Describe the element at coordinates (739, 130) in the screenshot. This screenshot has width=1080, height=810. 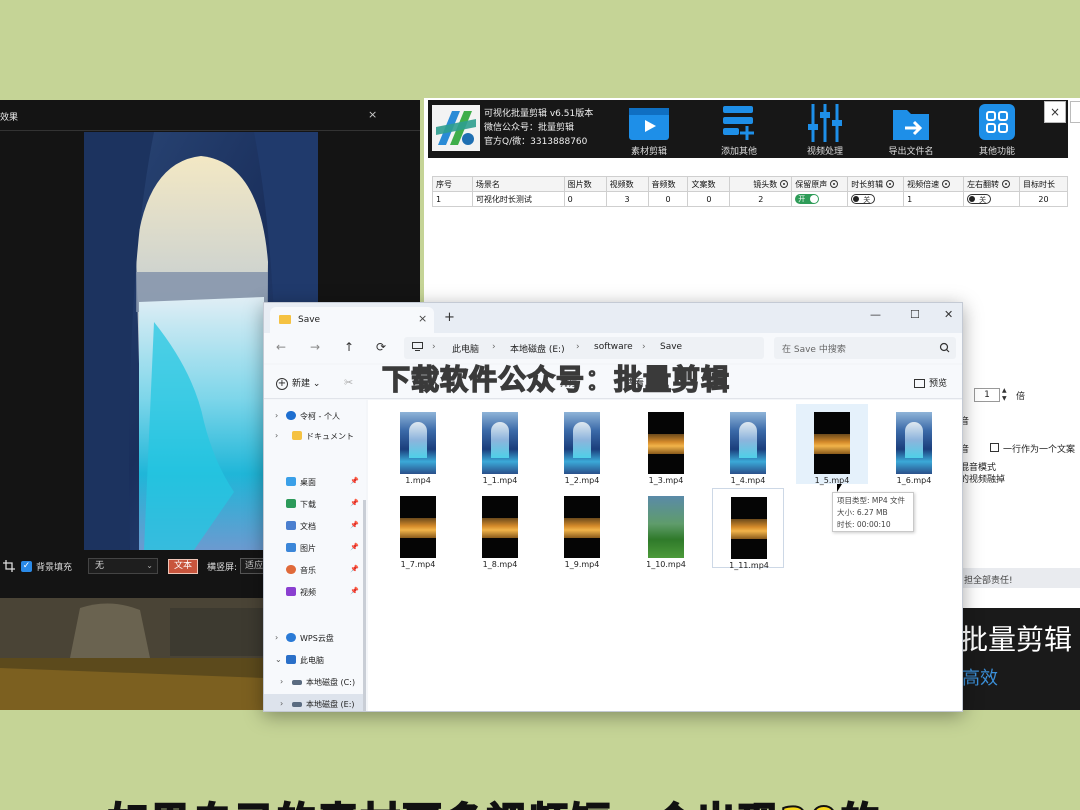
I see `tool-add-other: 添加其他` at that location.